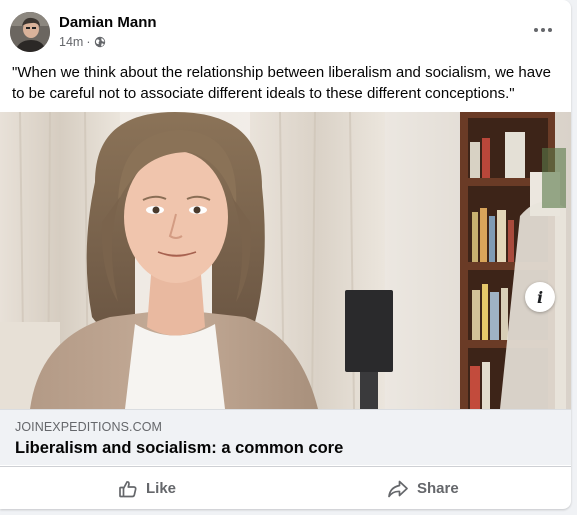  I want to click on share-arrow-icon, so click(398, 489).